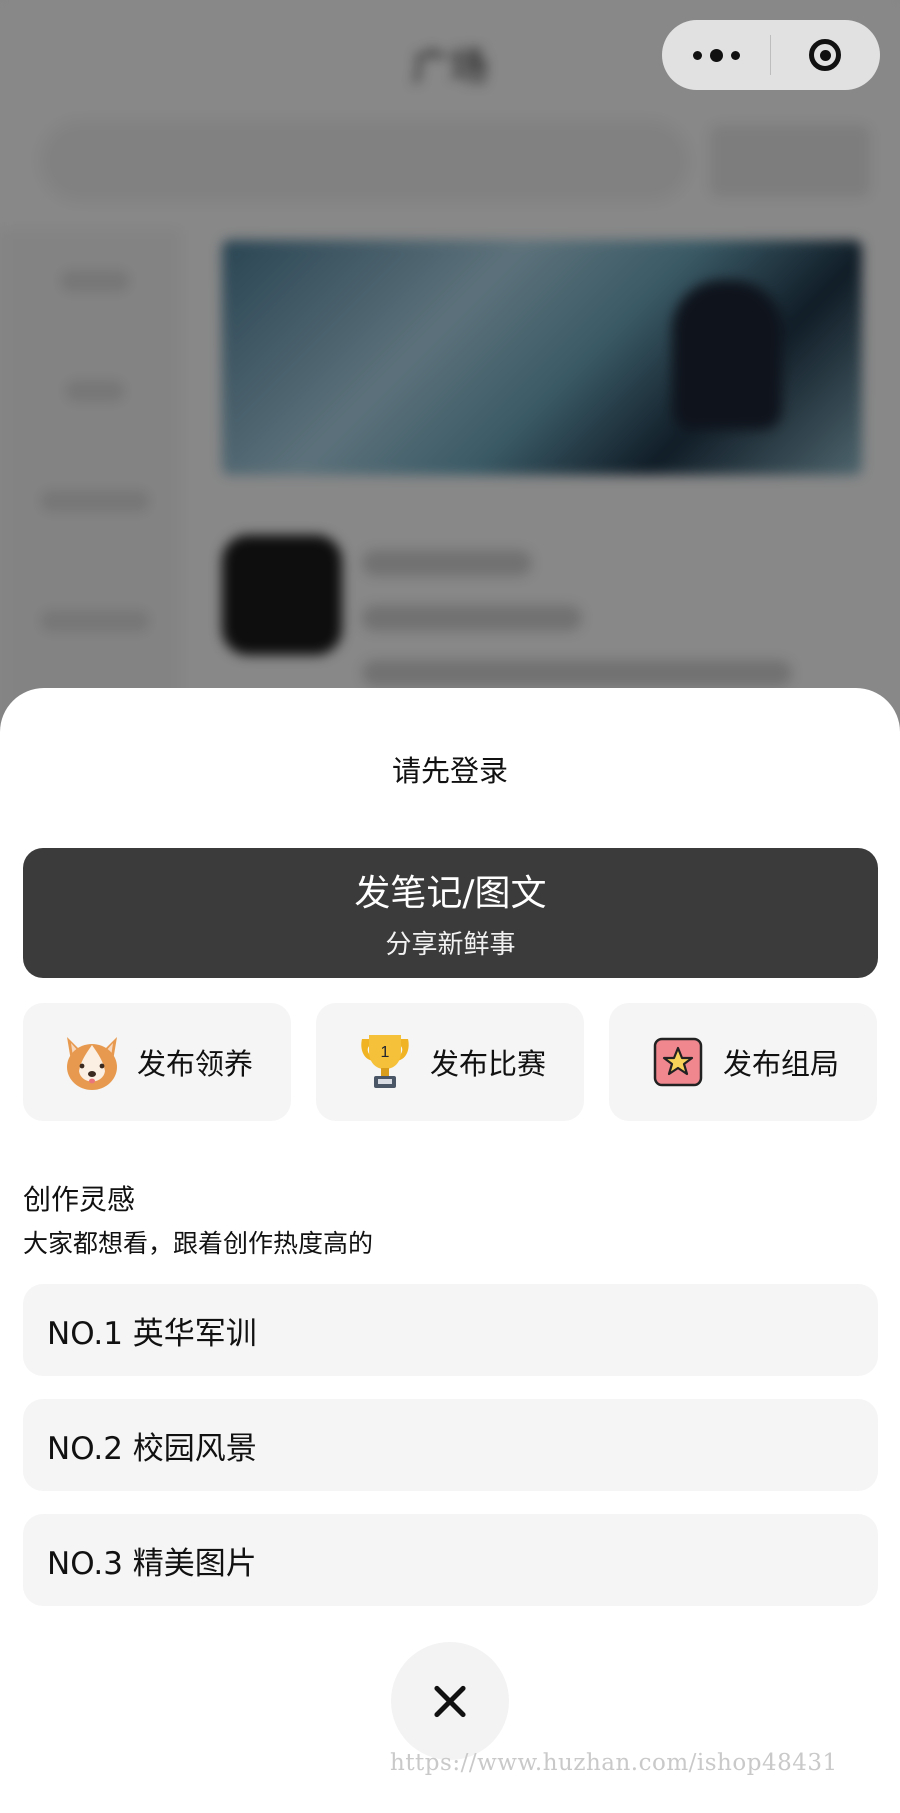 The image size is (900, 1813). I want to click on sheet-title: 请先登录, so click(449, 771).